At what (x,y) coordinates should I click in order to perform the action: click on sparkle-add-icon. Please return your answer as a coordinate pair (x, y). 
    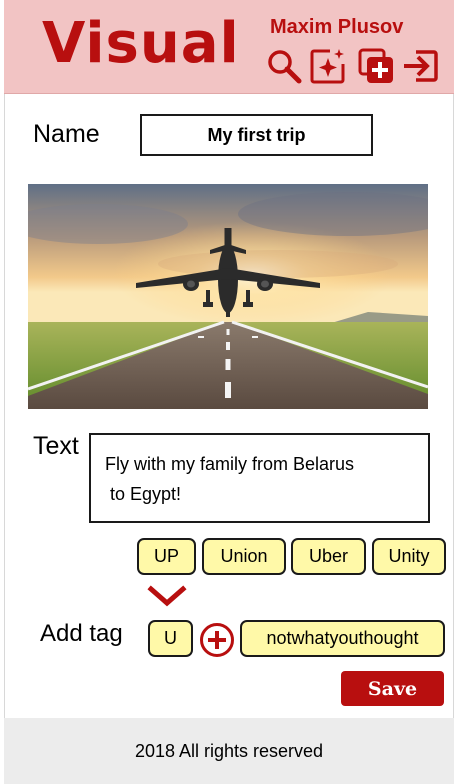
    Looking at the image, I should click on (328, 66).